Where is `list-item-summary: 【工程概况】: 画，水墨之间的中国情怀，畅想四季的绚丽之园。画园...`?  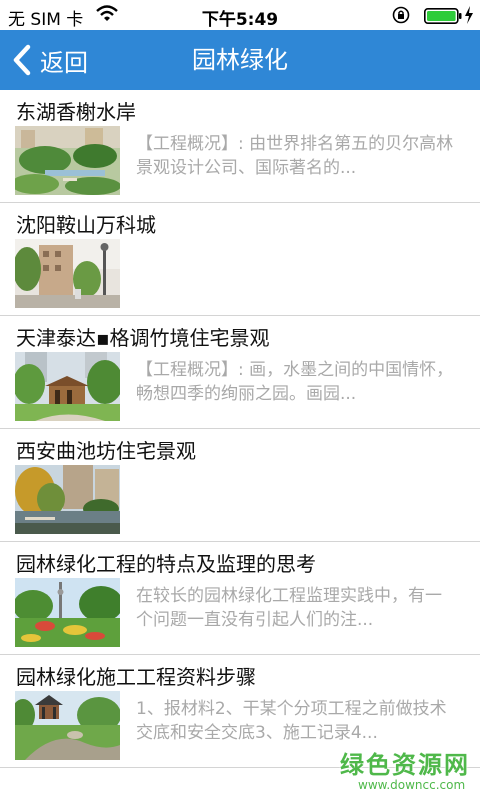
list-item-summary: 【工程概况】: 画，水墨之间的中国情怀，畅想四季的绚丽之园。画园... is located at coordinates (295, 382).